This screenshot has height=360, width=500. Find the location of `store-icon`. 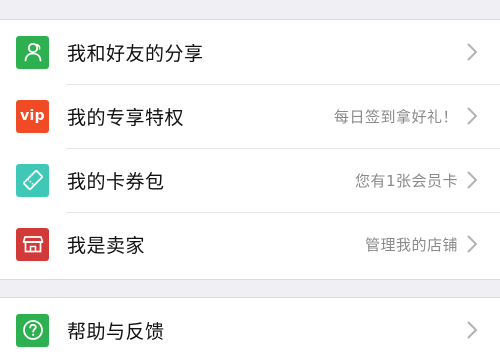

store-icon is located at coordinates (32, 244).